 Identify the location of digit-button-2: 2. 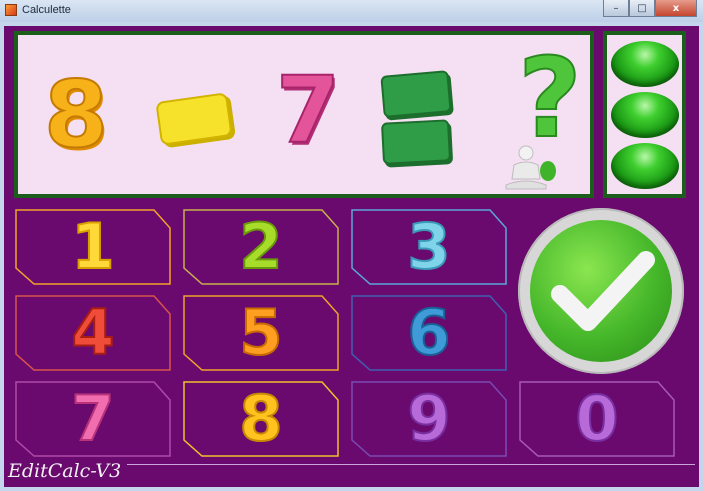
(261, 247).